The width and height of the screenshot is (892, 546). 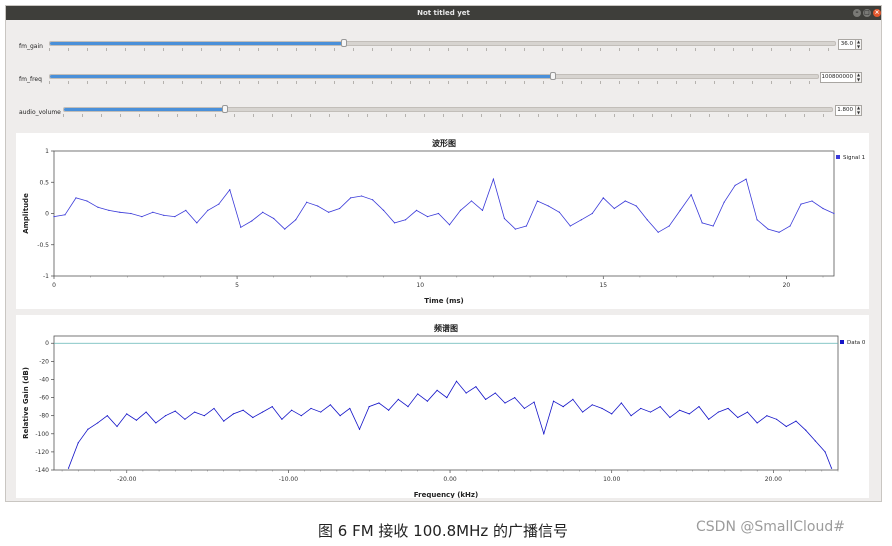 What do you see at coordinates (197, 43) in the screenshot?
I see `fm-gain-slider-fill` at bounding box center [197, 43].